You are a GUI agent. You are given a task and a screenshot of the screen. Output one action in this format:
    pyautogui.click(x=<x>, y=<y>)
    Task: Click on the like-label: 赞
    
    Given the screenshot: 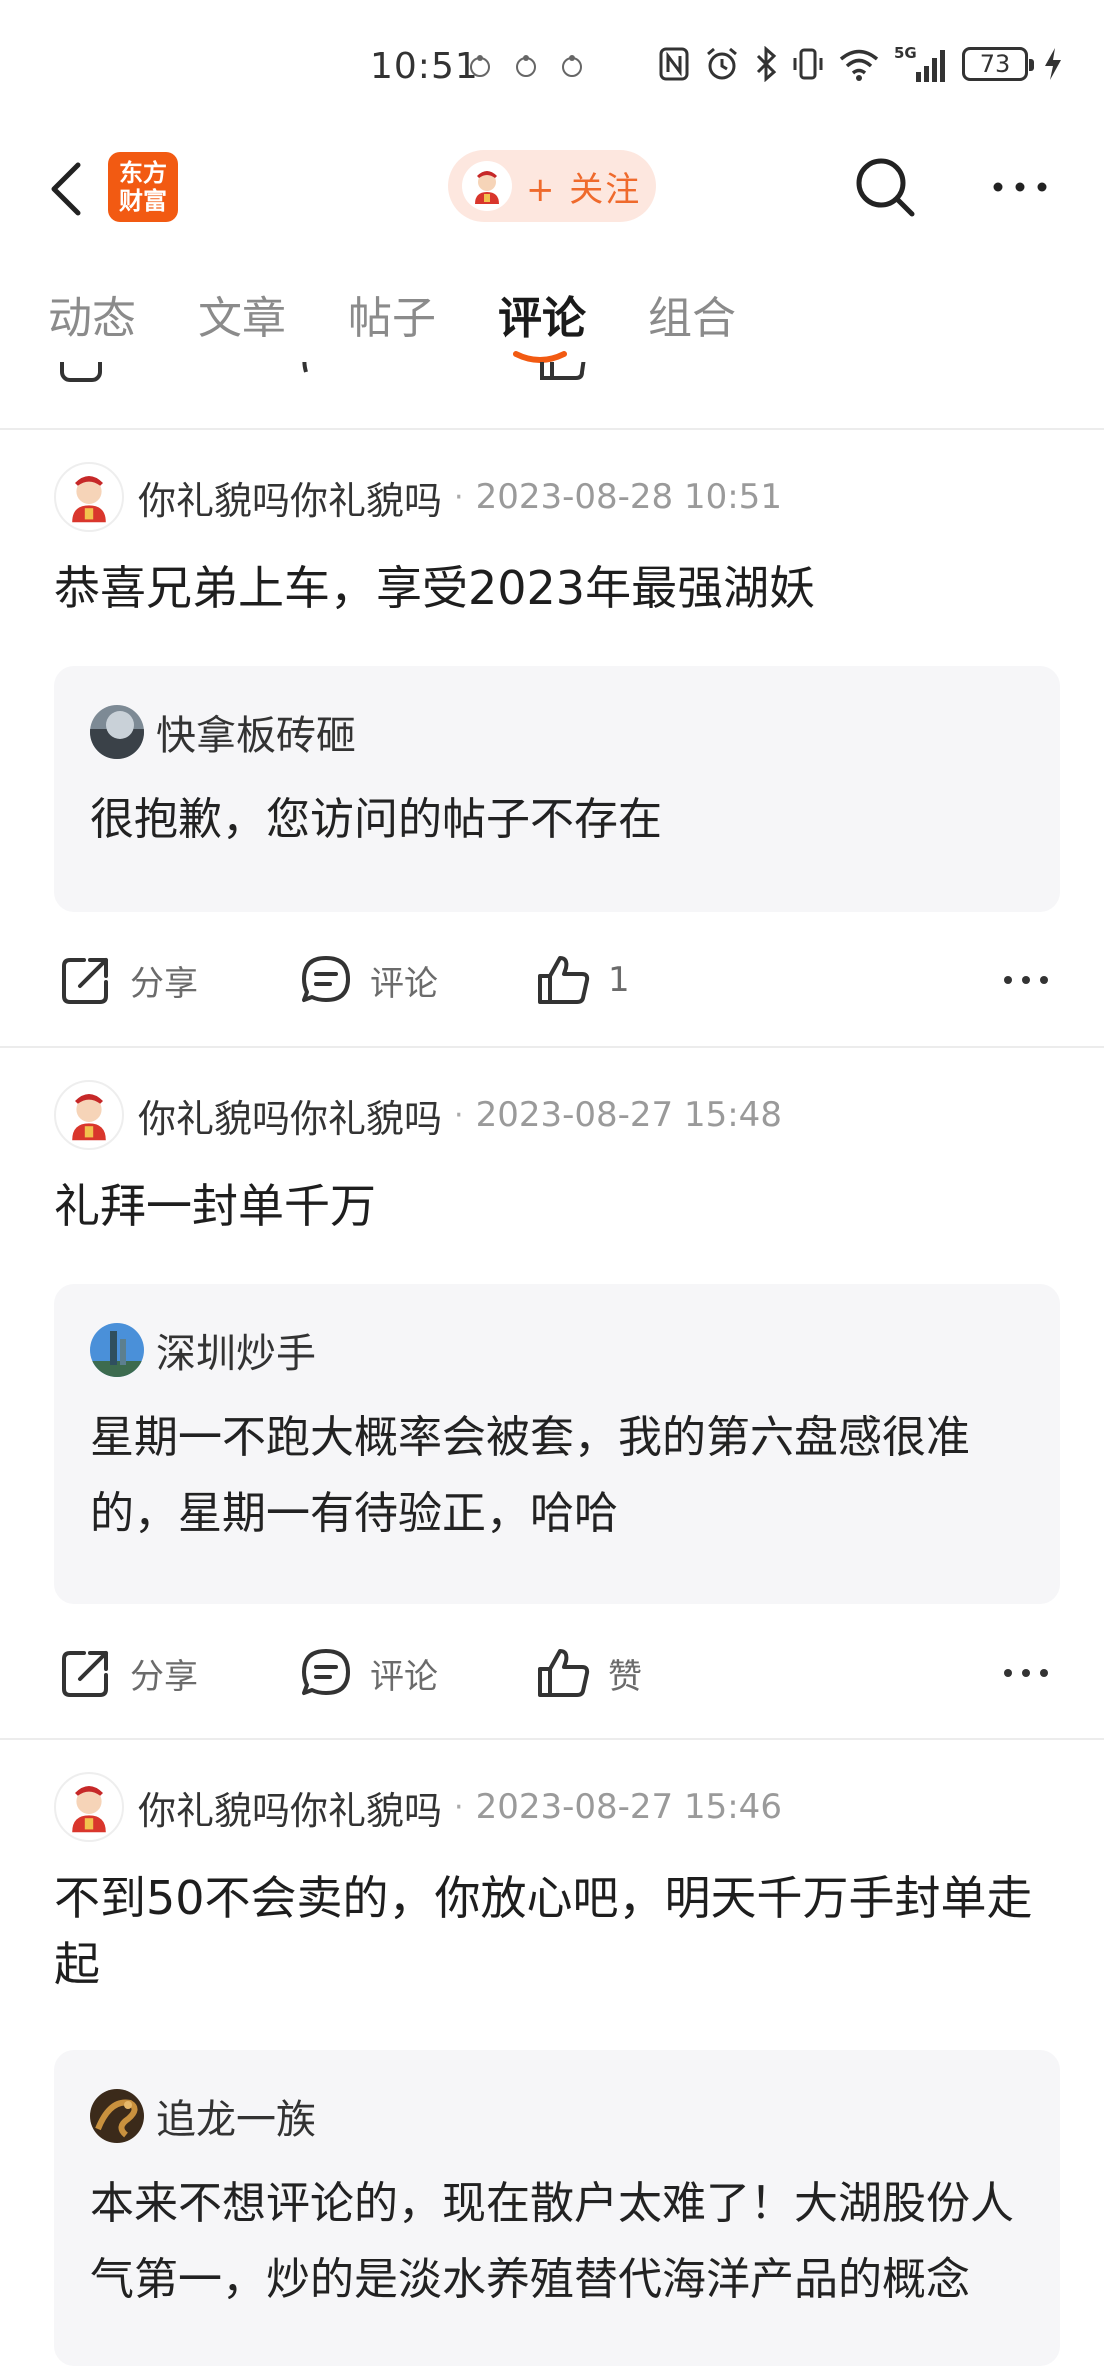 What is the action you would take?
    pyautogui.click(x=625, y=1676)
    